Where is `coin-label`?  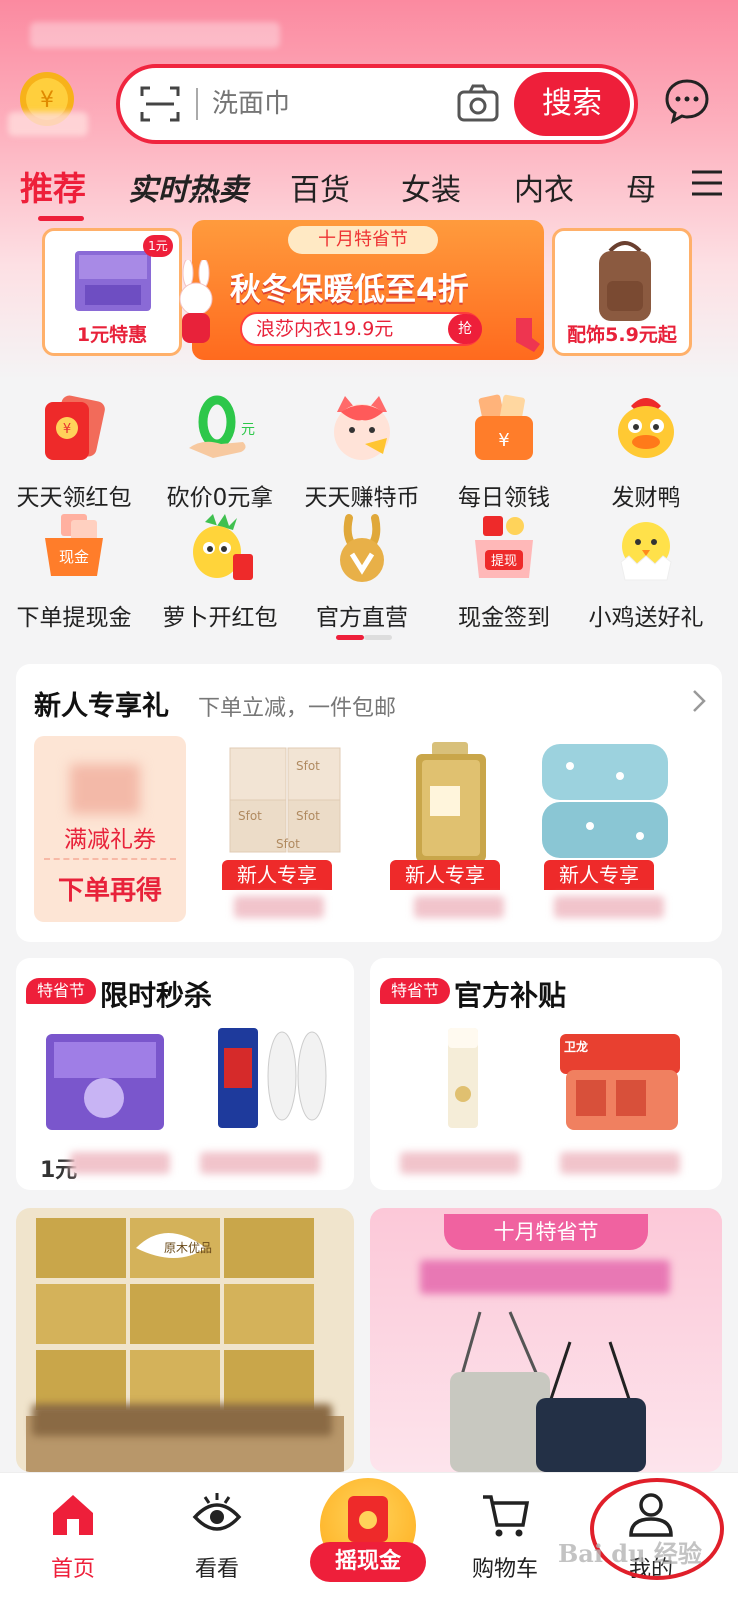 coin-label is located at coordinates (48, 124).